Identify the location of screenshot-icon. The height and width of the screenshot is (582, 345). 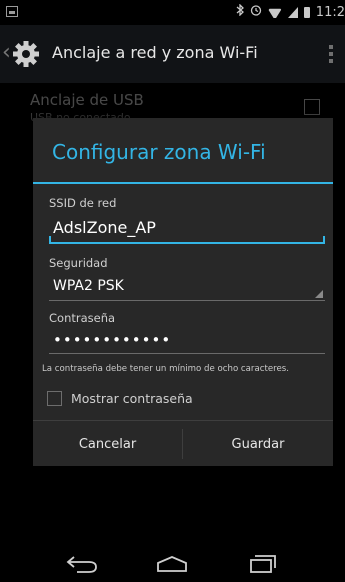
(12, 11).